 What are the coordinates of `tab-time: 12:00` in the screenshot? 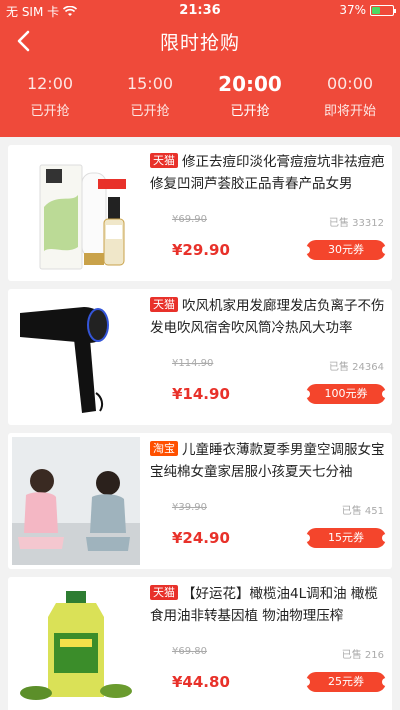 It's located at (50, 83).